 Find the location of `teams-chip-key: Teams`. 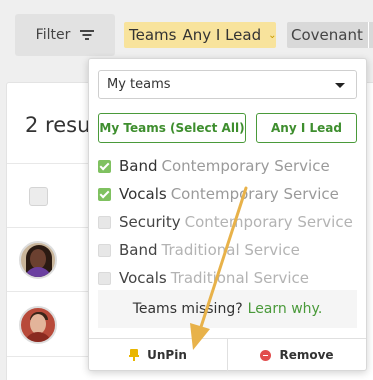

teams-chip-key: Teams is located at coordinates (153, 35).